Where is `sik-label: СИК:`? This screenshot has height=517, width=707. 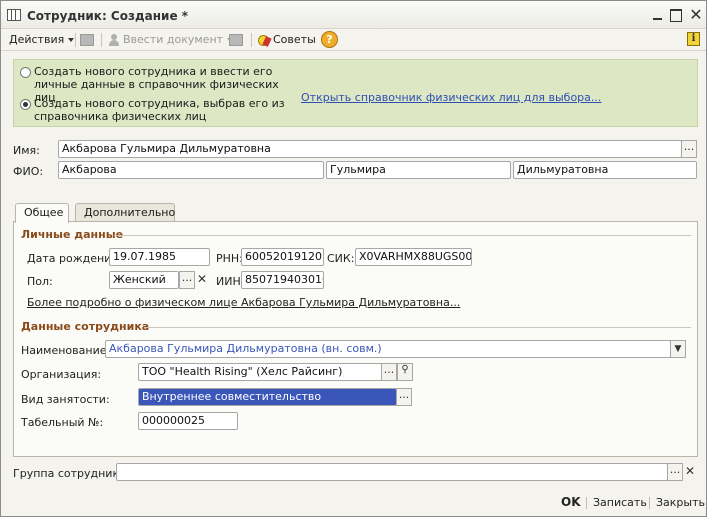
sik-label: СИК: is located at coordinates (341, 258).